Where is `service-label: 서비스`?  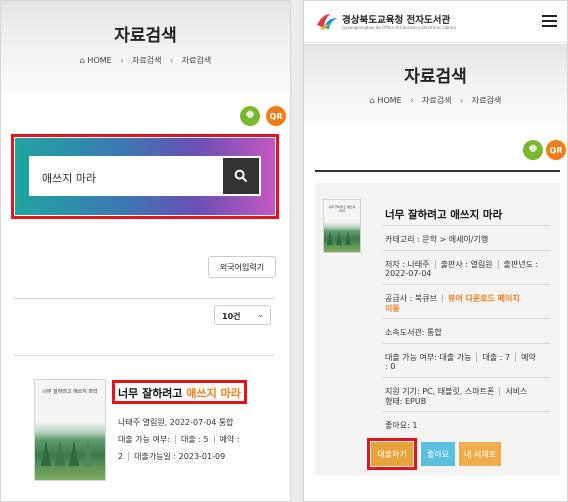
service-label: 서비스 is located at coordinates (516, 391).